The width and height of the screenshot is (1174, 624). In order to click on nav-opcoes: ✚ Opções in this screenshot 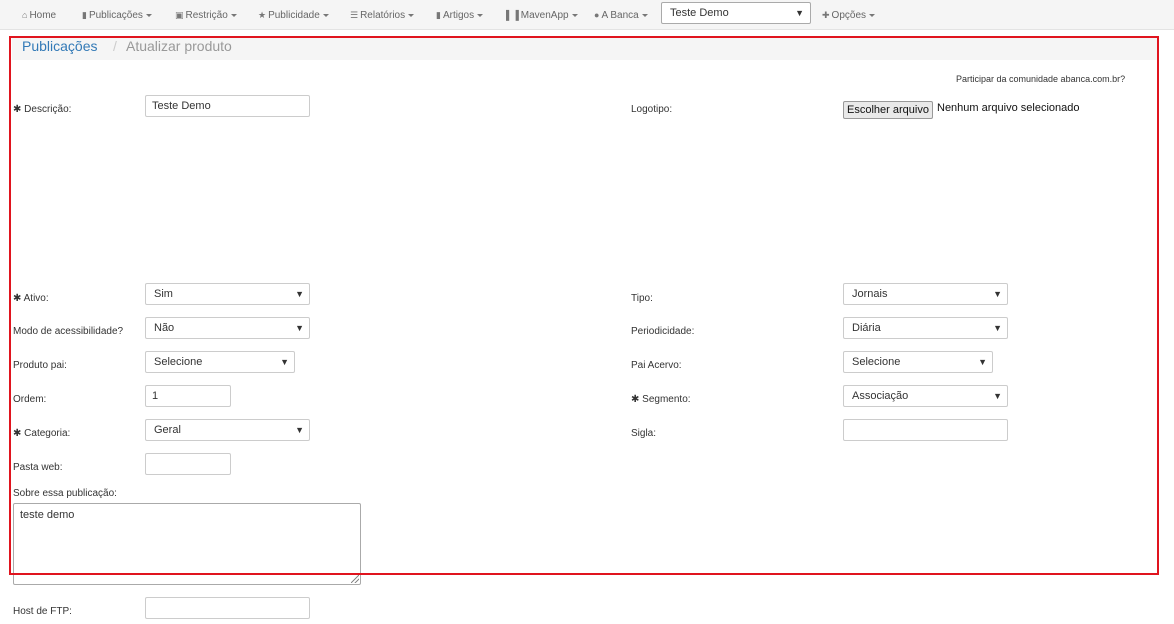, I will do `click(849, 15)`.